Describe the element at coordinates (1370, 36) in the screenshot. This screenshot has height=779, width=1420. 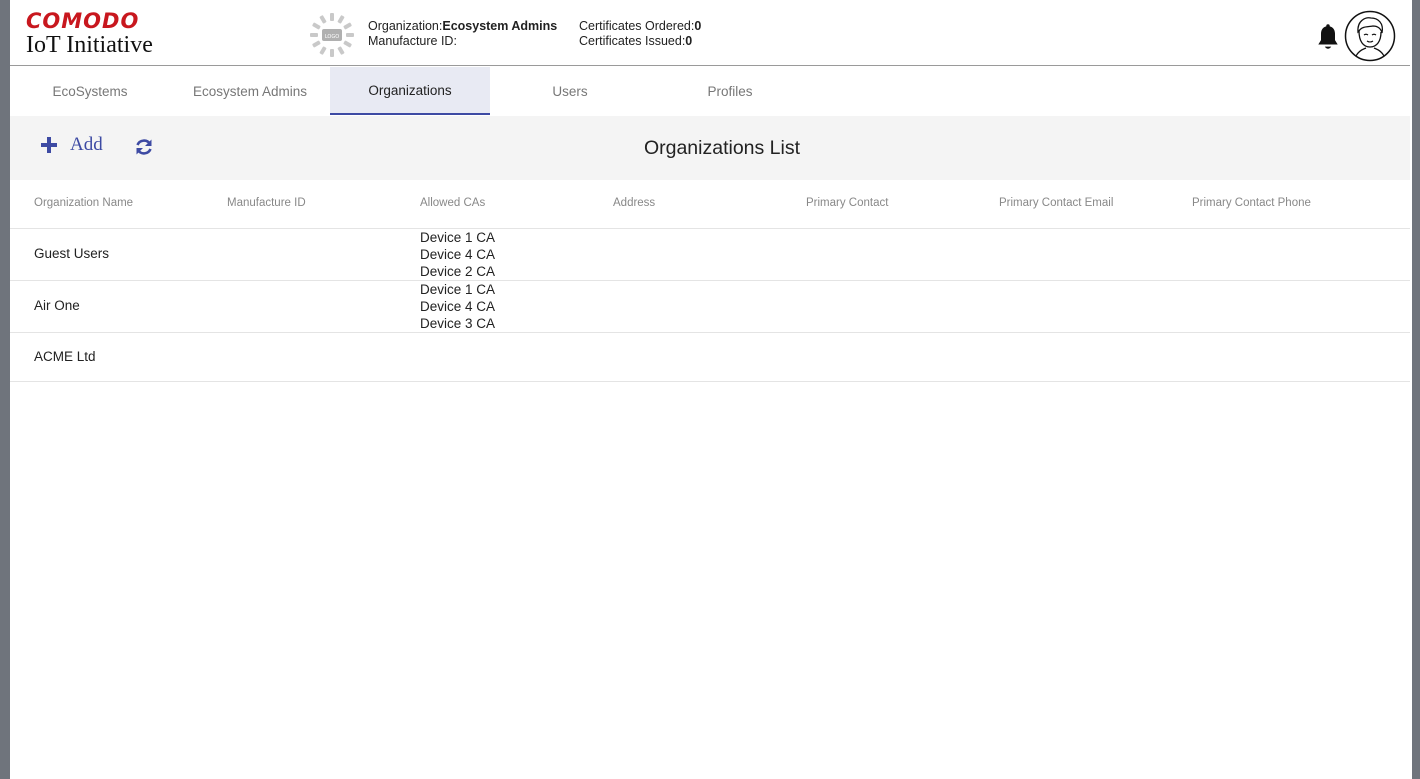
I see `user-avatar-icon` at that location.